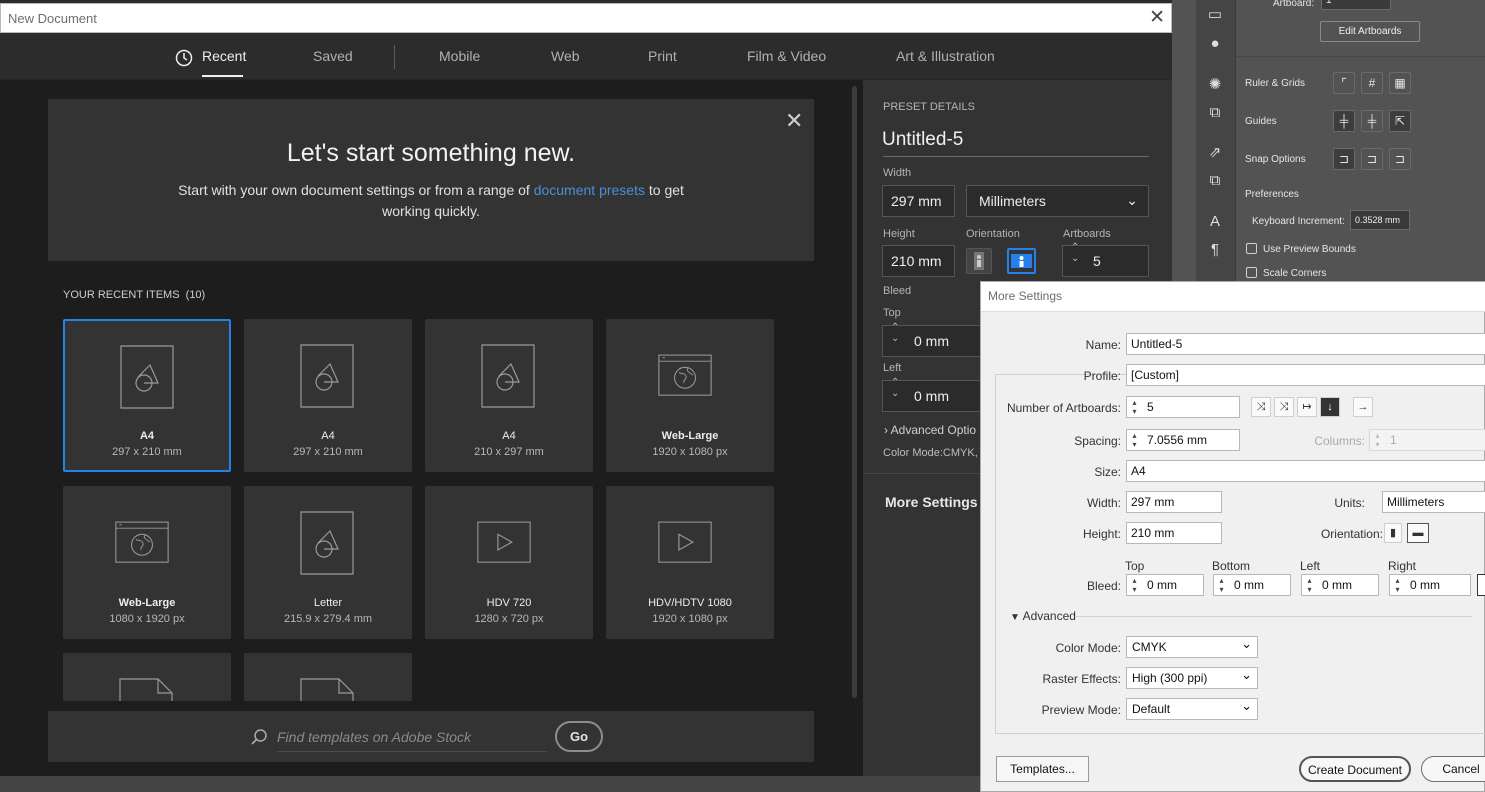 This screenshot has width=1485, height=792. Describe the element at coordinates (1400, 83) in the screenshot. I see `transparency-grid-icon: ▦` at that location.